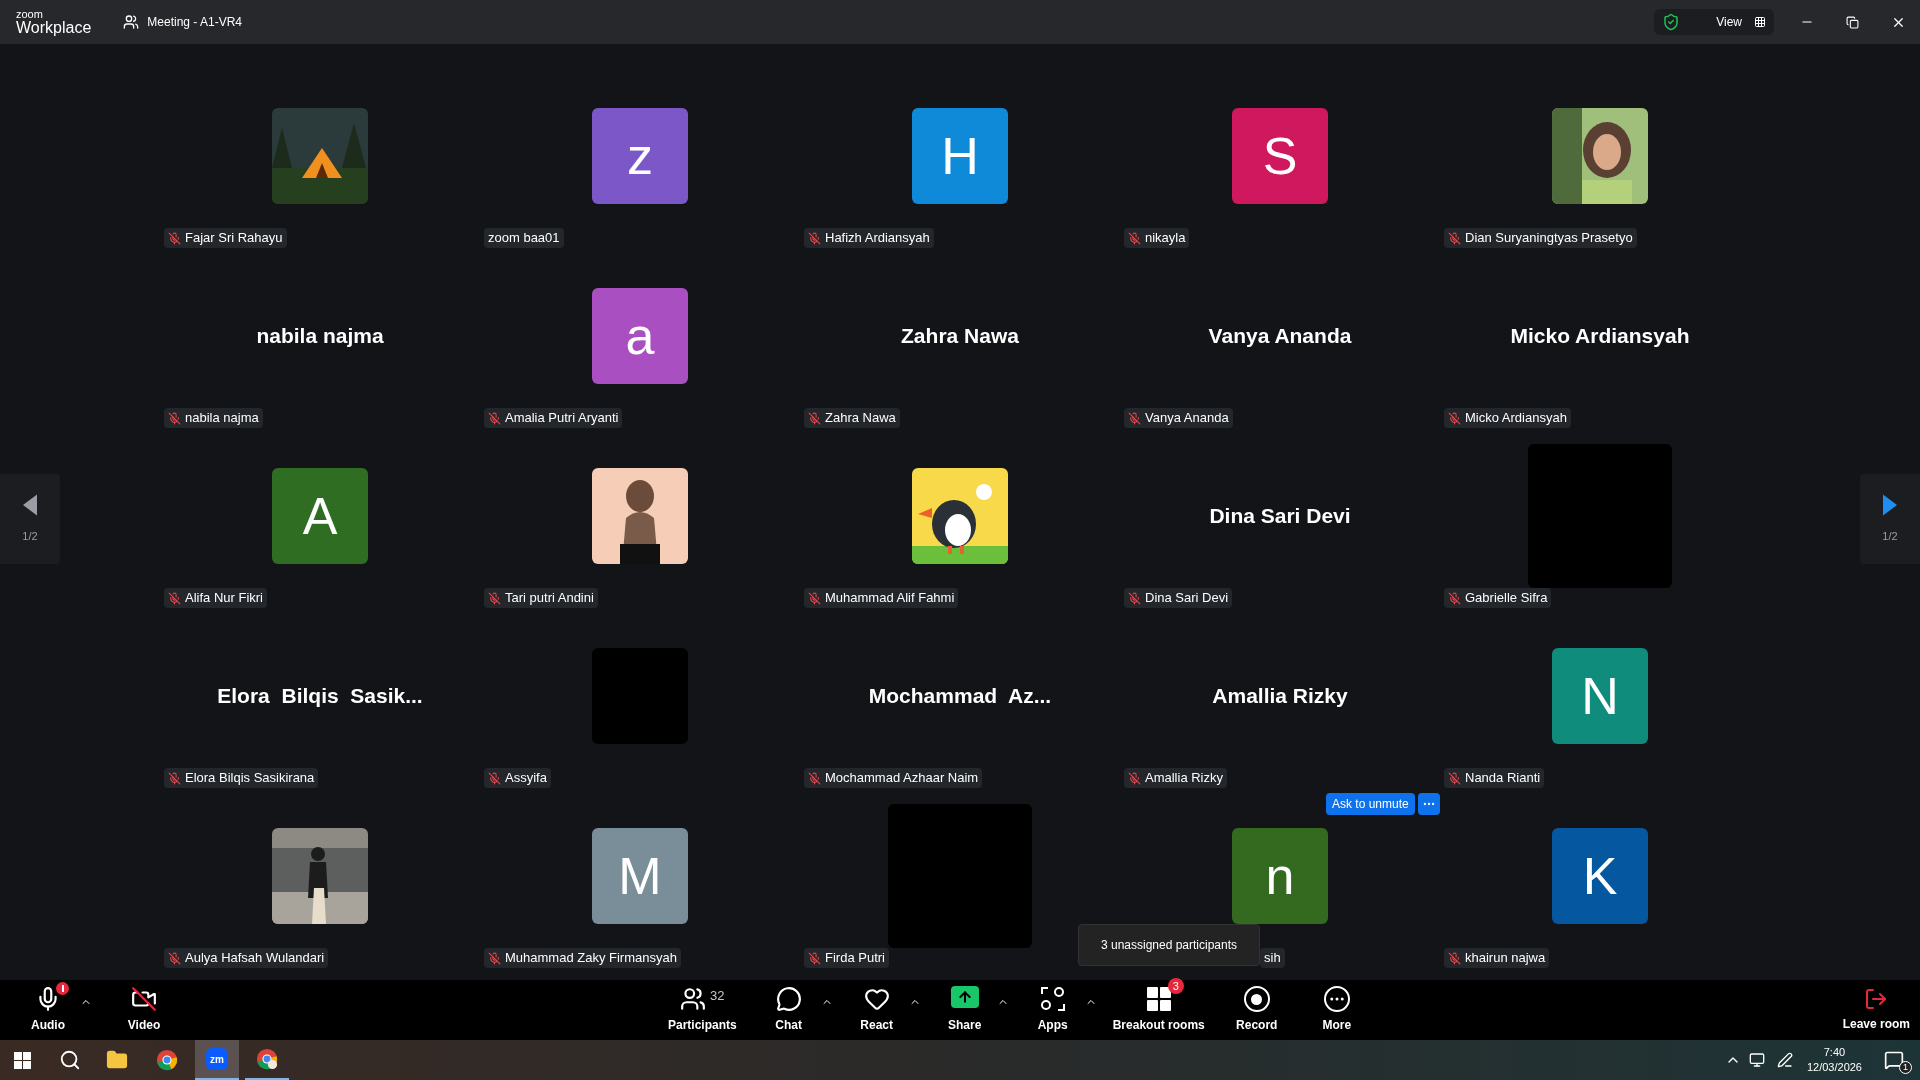 The image size is (1920, 1080). I want to click on participant-display-name: Zahra Nawa, so click(960, 336).